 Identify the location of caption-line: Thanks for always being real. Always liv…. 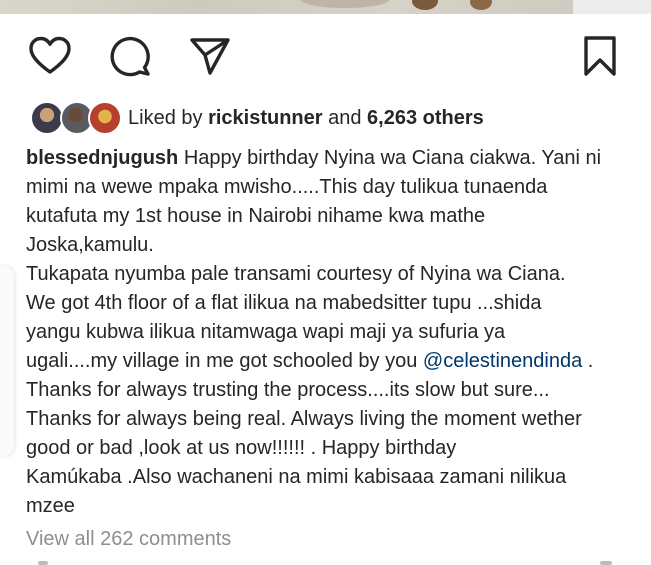
(304, 419).